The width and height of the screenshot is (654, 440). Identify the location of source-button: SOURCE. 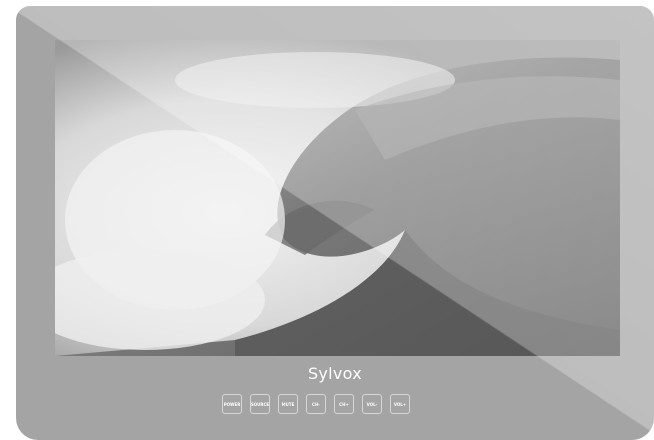
(260, 404).